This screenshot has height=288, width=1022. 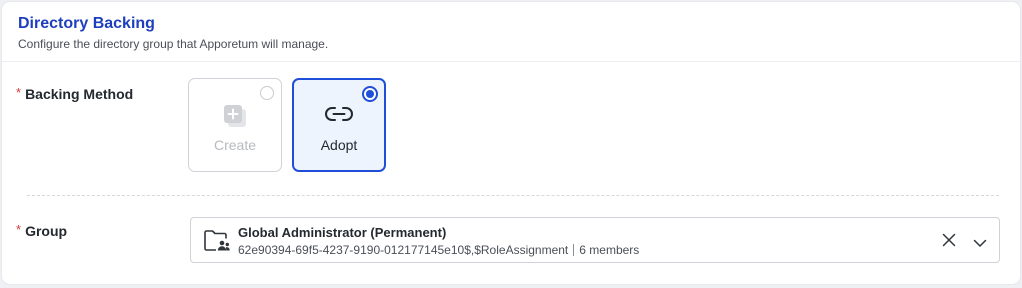 I want to click on backing-method-label: * Backing Method, so click(x=74, y=93).